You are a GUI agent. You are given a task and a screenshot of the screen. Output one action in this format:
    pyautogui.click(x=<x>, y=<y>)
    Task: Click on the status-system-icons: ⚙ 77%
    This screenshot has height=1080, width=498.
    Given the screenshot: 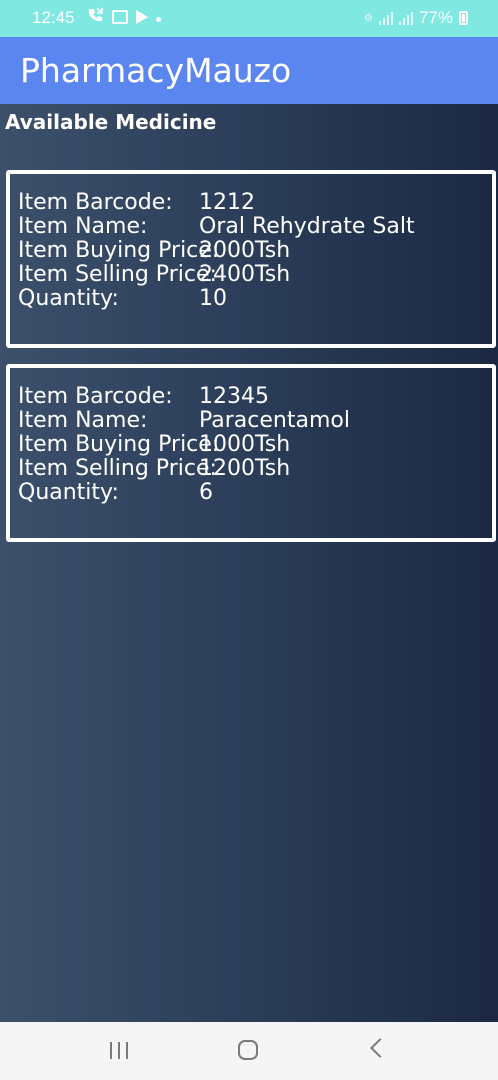 What is the action you would take?
    pyautogui.click(x=416, y=18)
    